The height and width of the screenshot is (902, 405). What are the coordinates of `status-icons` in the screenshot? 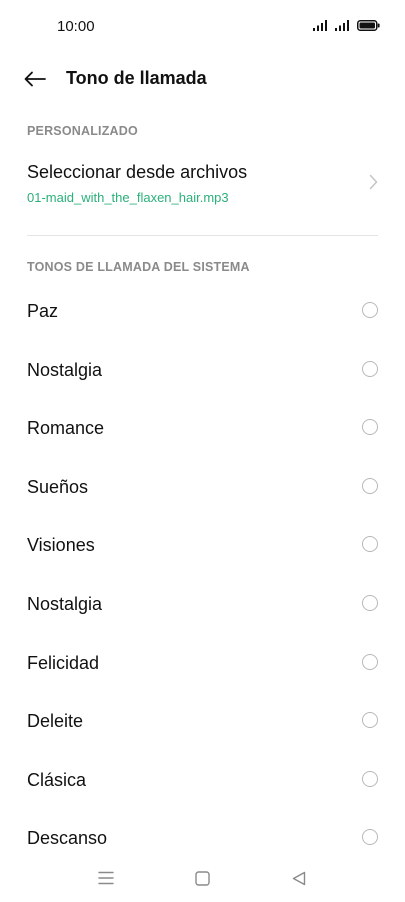 It's located at (346, 25).